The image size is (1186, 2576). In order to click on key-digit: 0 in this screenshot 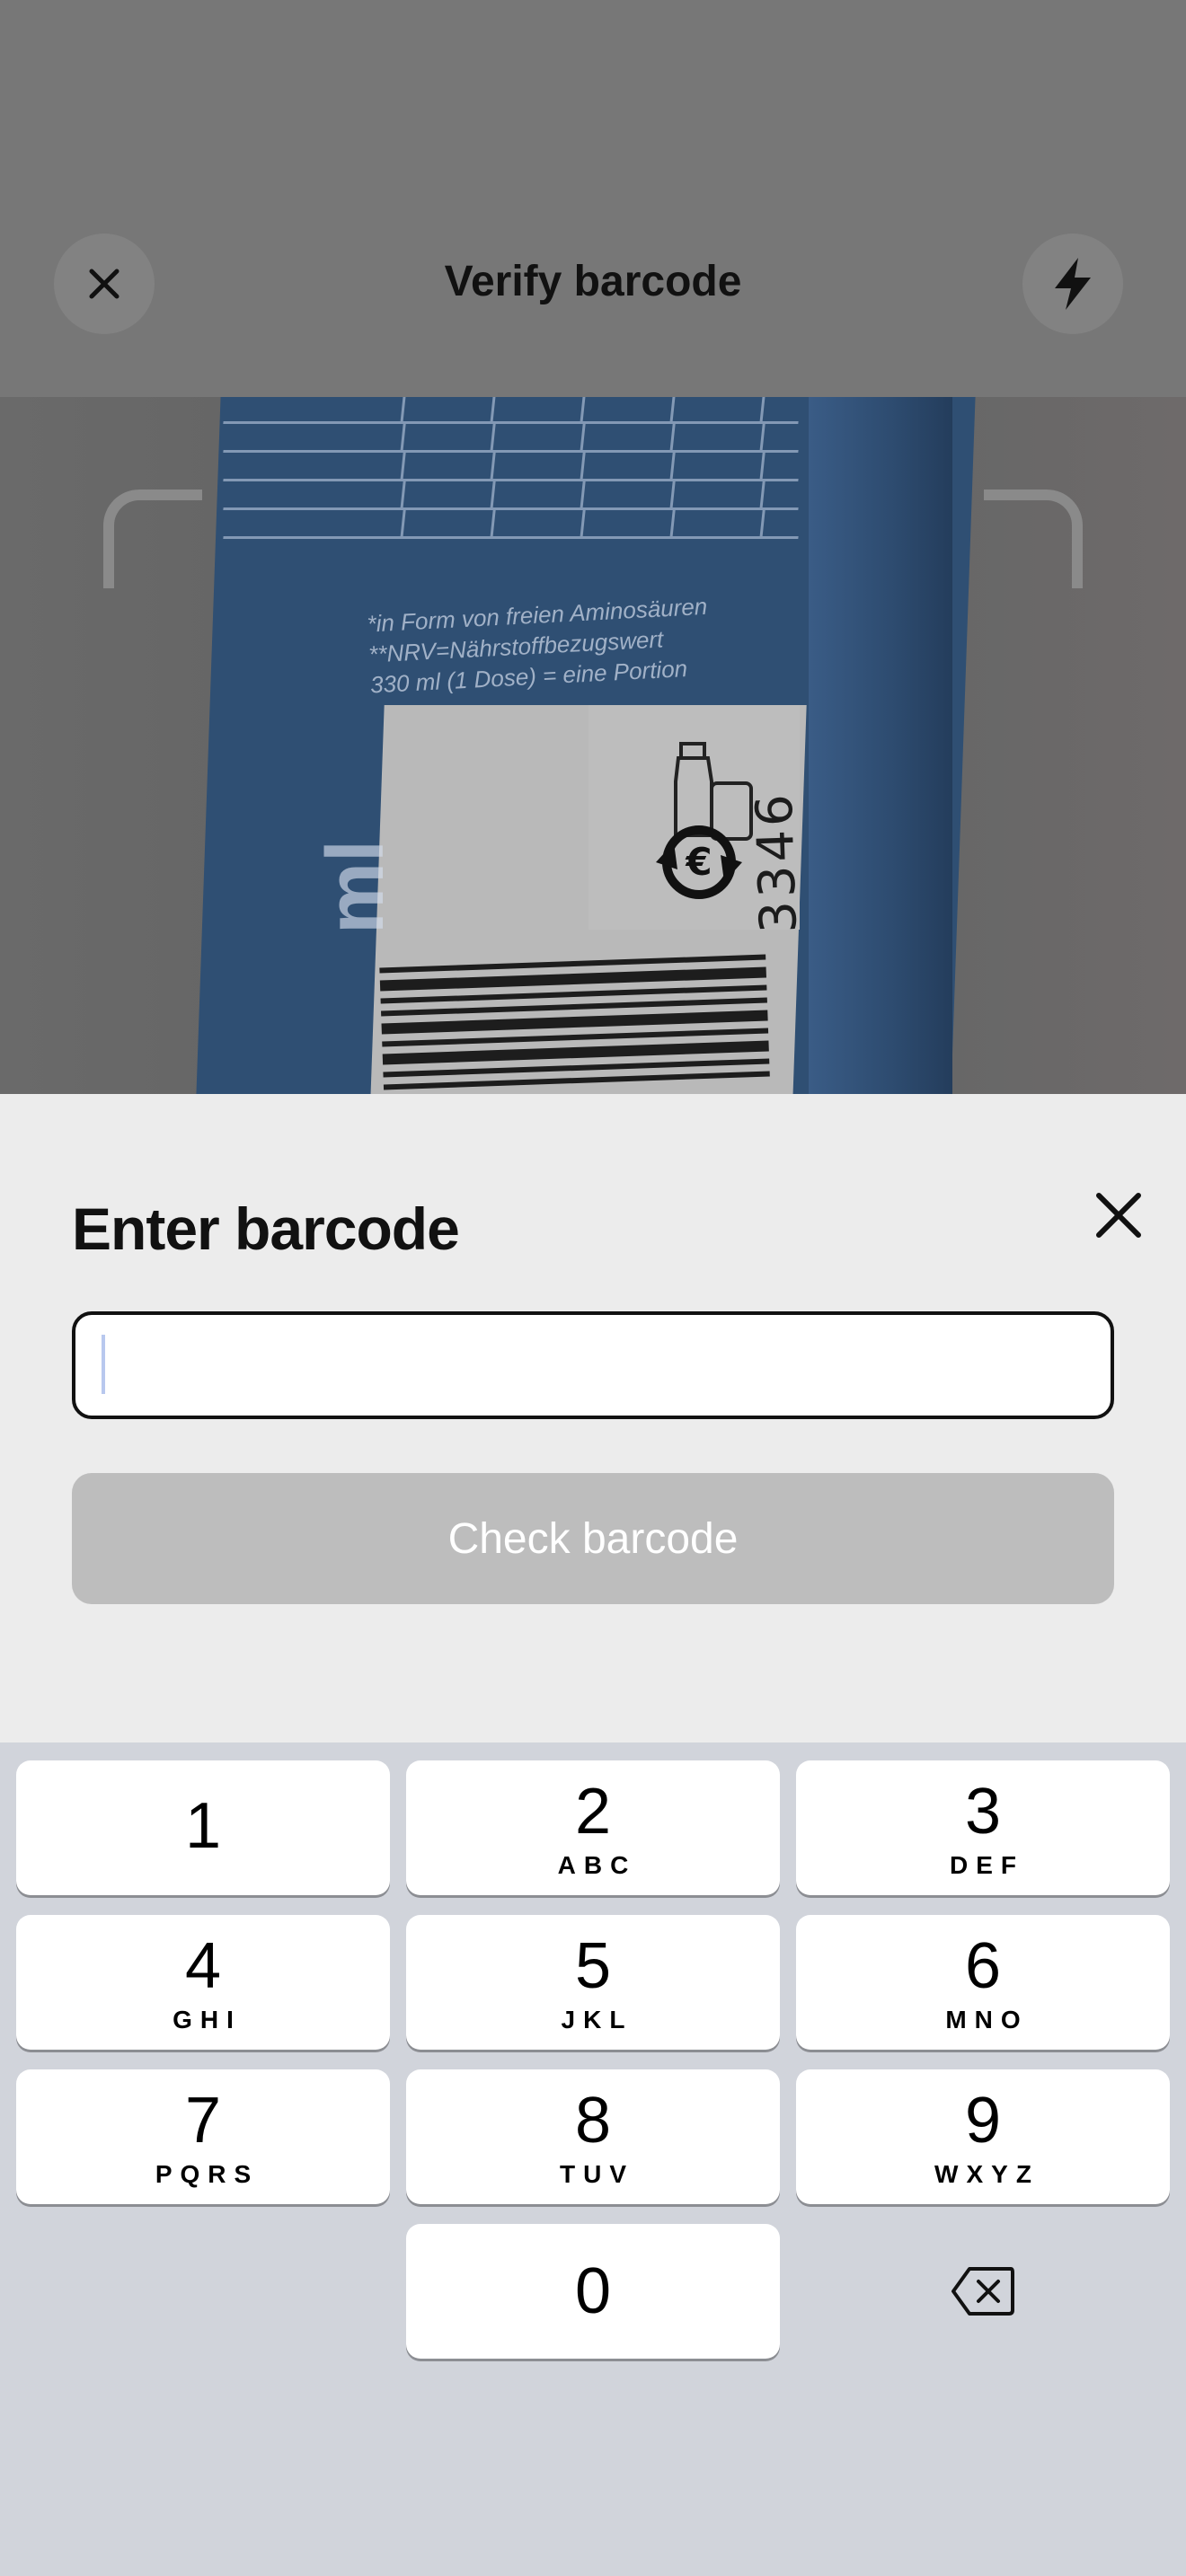, I will do `click(593, 2291)`.